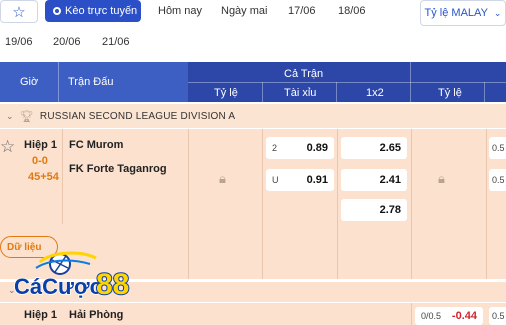 Image resolution: width=506 pixels, height=325 pixels. Describe the element at coordinates (449, 316) in the screenshot. I see `half-handicap-odds: 0/0.5 -0.44` at that location.